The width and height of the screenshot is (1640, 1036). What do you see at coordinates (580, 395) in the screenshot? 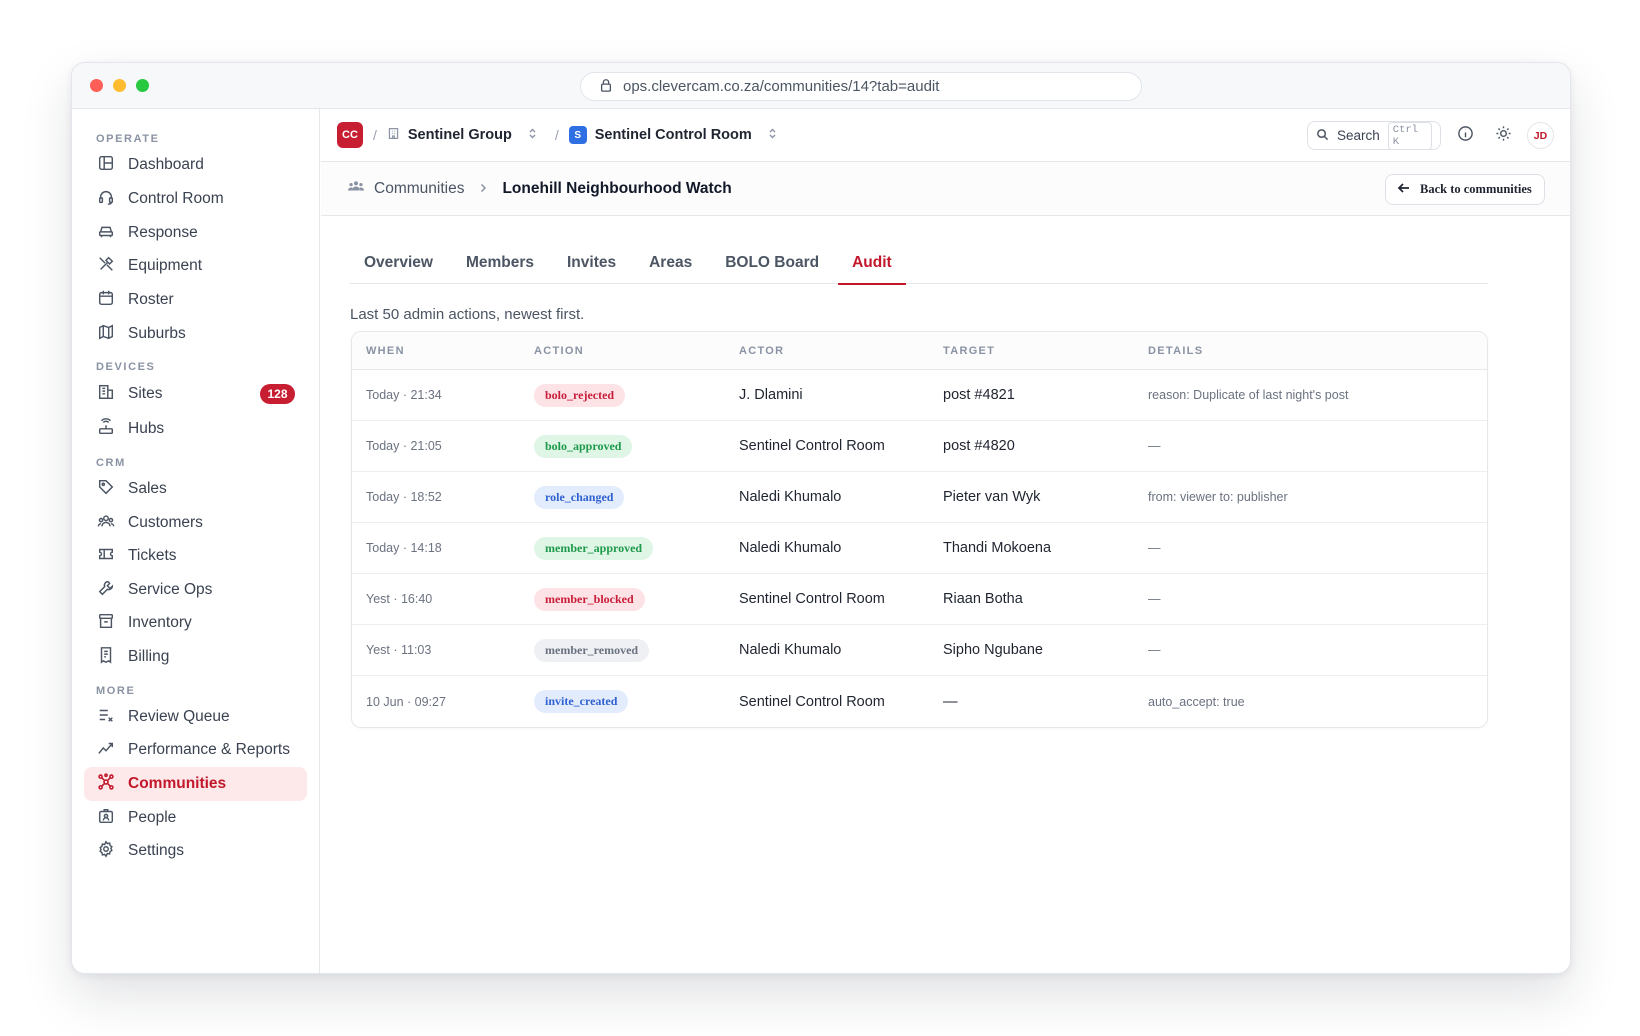
I see `action-badge: bolo_rejected` at bounding box center [580, 395].